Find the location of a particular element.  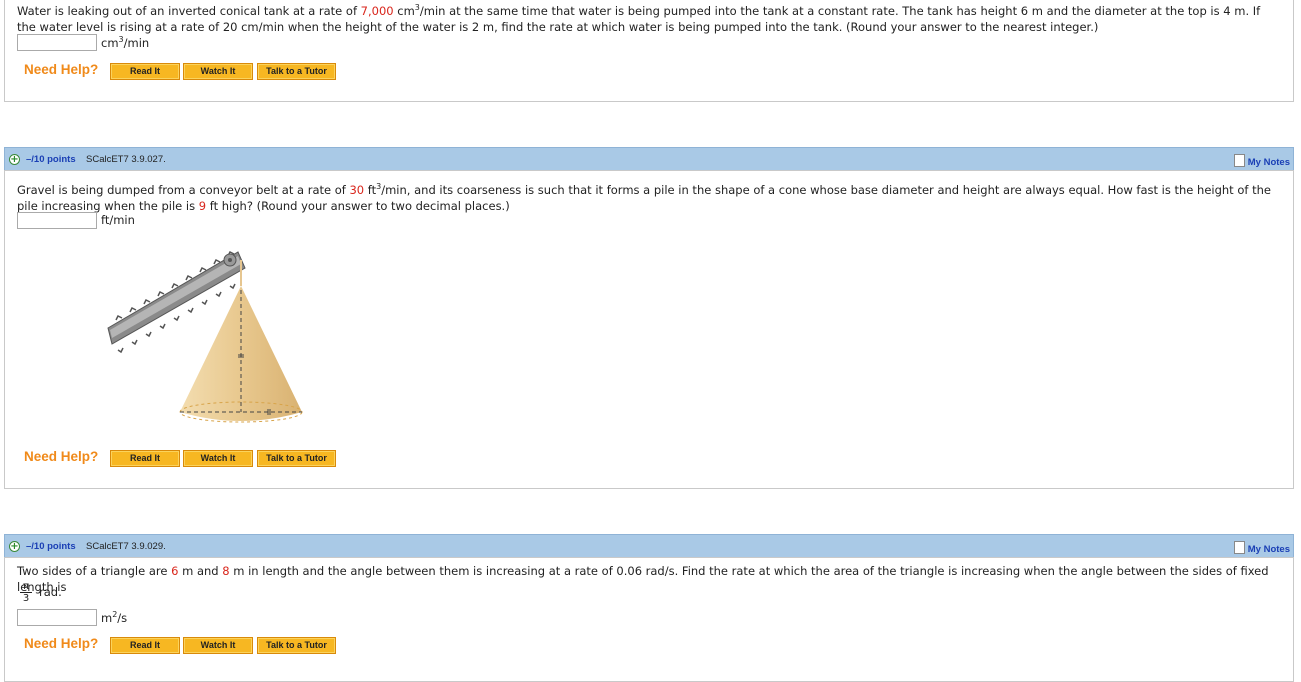

question-3-header: + –/10 points SCalcET7 3.9.029. My Notes is located at coordinates (649, 546).